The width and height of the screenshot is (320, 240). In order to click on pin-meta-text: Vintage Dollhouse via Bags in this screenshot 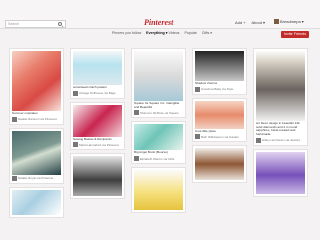, I will do `click(97, 93)`.